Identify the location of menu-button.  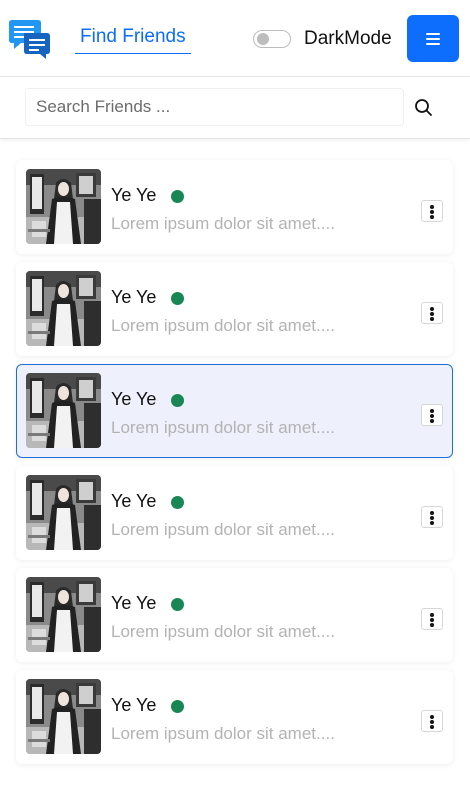
(433, 38).